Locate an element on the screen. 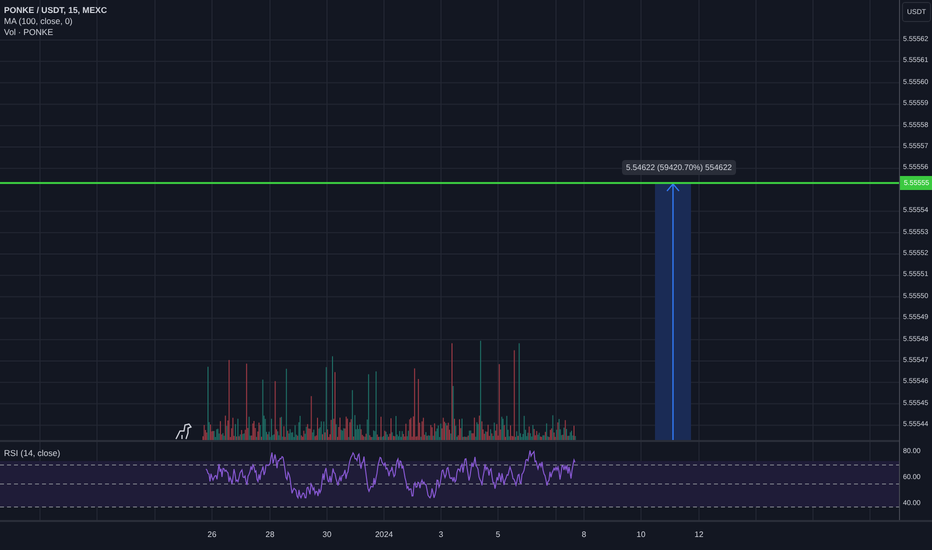  time-label: 8 is located at coordinates (584, 534).